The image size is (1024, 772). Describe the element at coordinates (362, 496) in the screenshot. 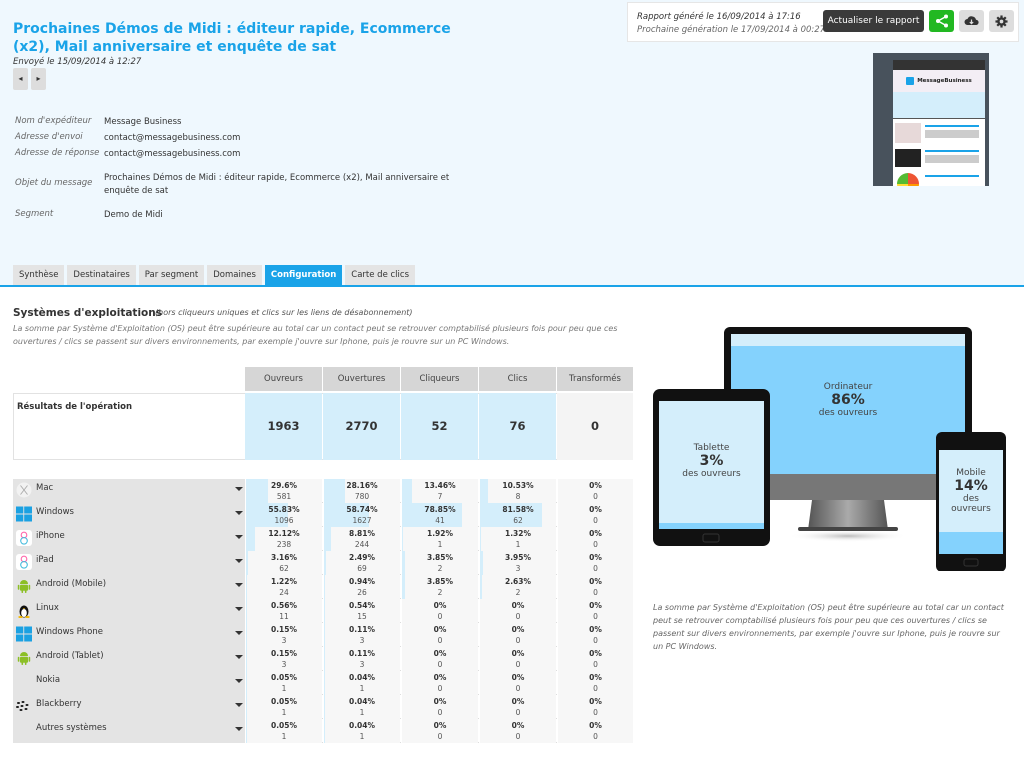

I see `cell-count: 780` at that location.